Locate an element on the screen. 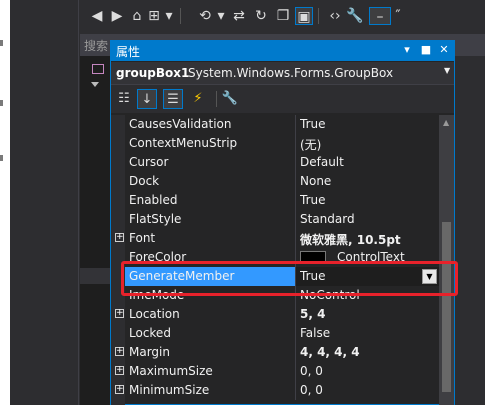  property-name: Enabled is located at coordinates (153, 200).